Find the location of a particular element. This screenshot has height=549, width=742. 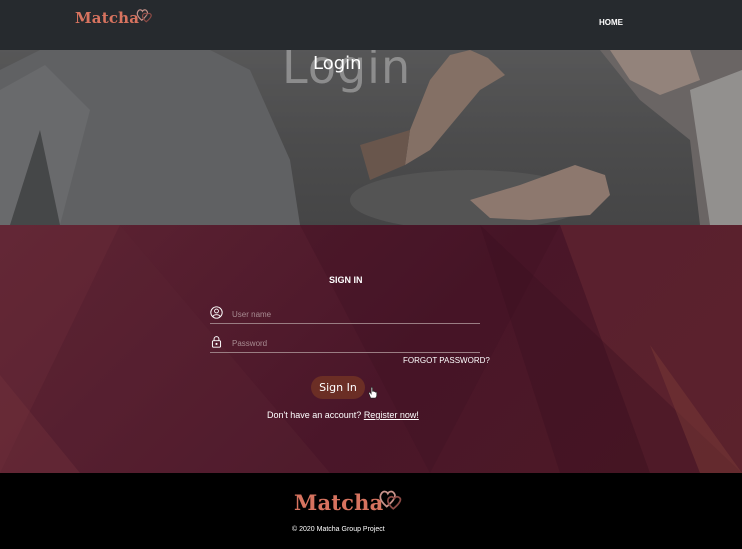

lock-icon is located at coordinates (216, 342).